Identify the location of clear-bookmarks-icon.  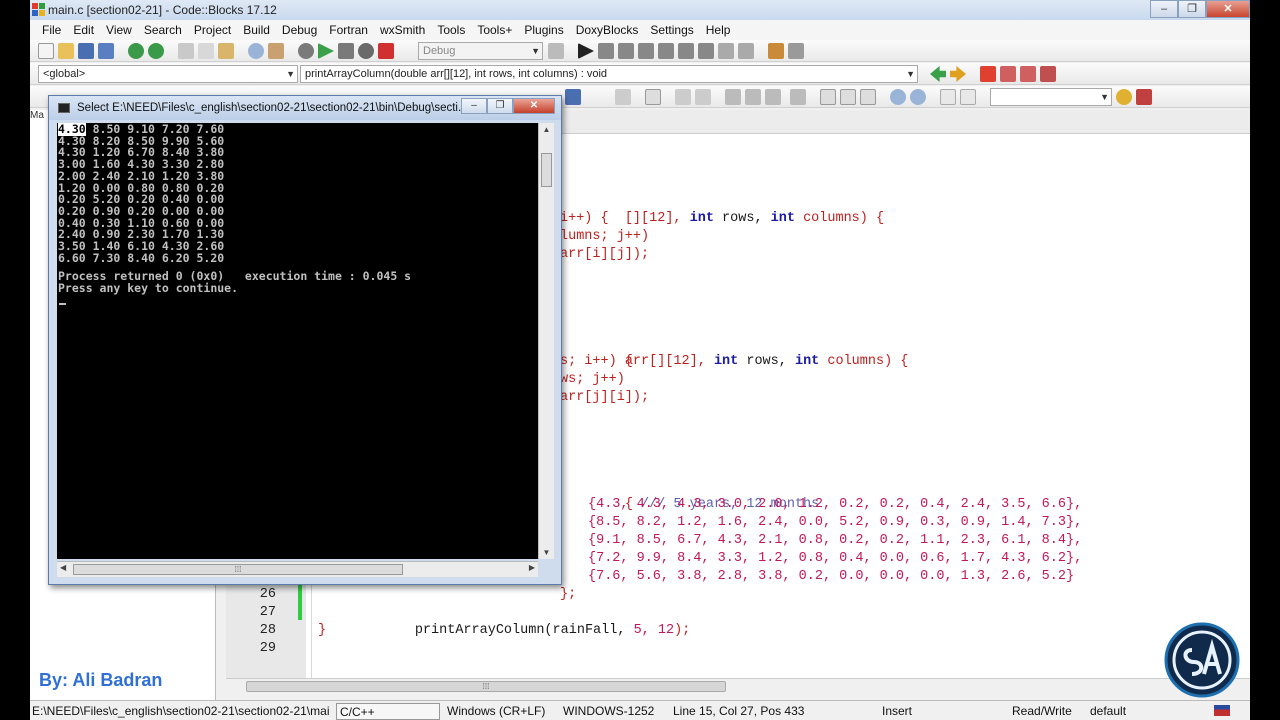
(1048, 74).